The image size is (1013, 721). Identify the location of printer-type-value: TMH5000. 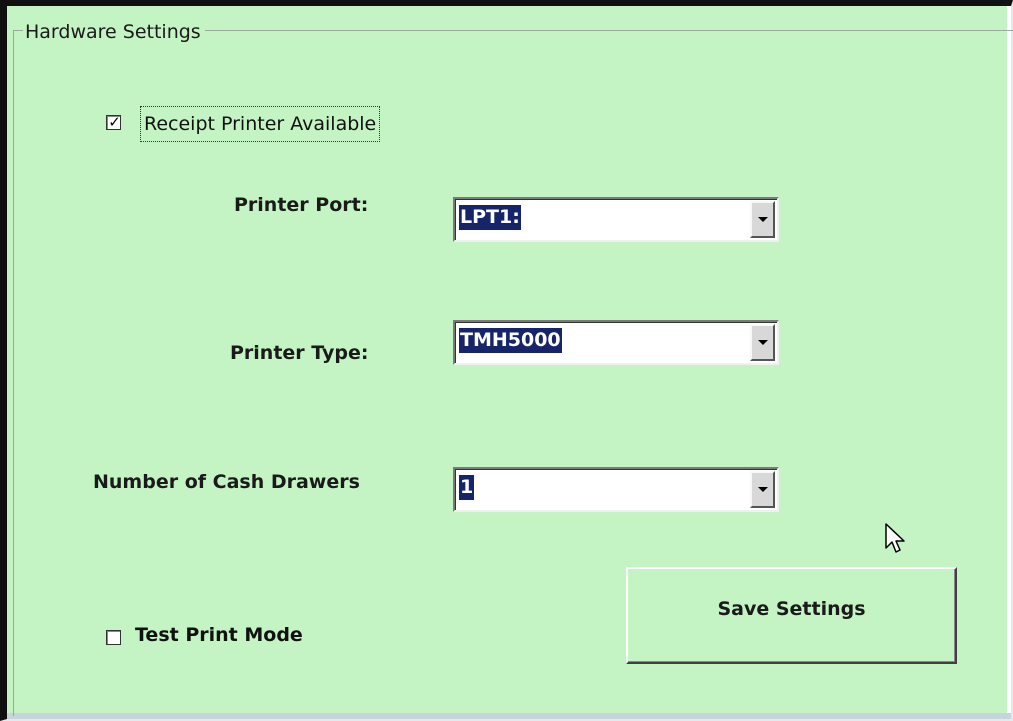
(510, 340).